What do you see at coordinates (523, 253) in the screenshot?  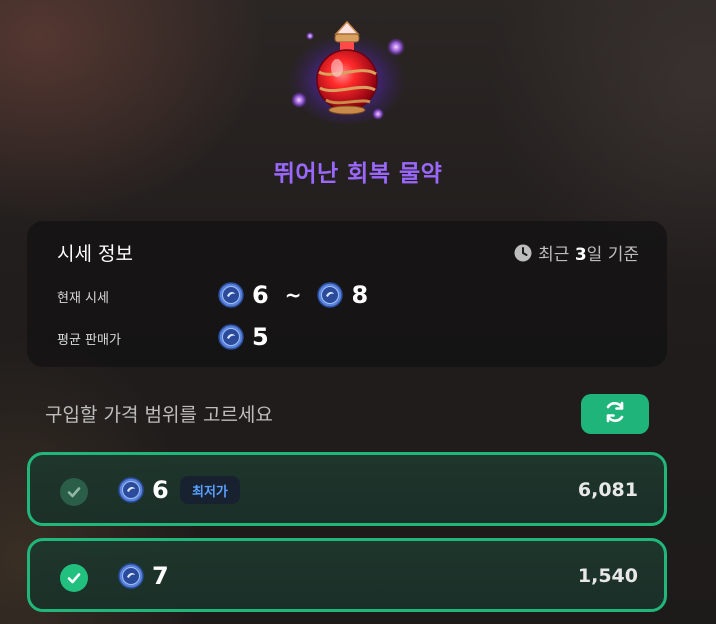 I see `clock-icon` at bounding box center [523, 253].